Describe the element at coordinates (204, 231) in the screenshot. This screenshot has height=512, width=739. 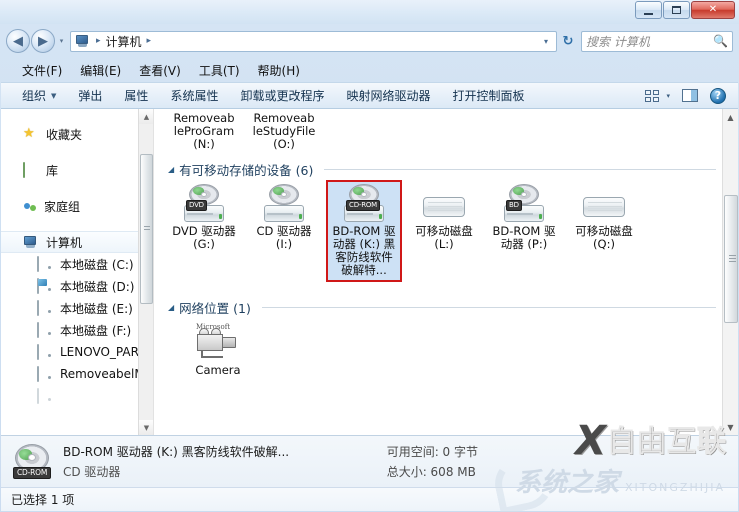
I see `drive-dvd-g: DVD DVD 驱动器 (G:)` at that location.